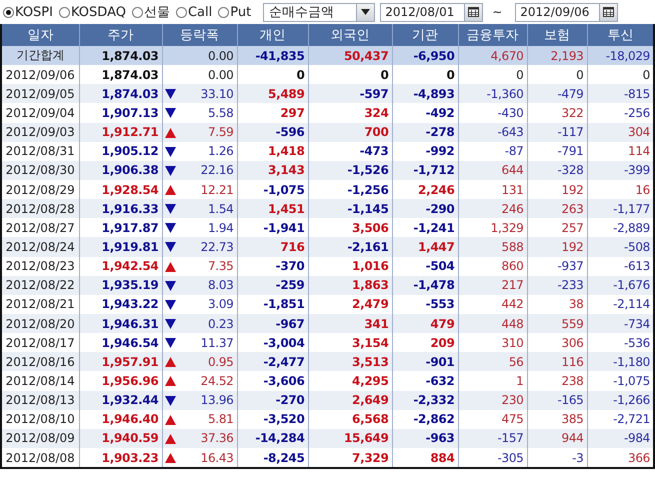  I want to click on amount-cell: -1,360, so click(492, 94).